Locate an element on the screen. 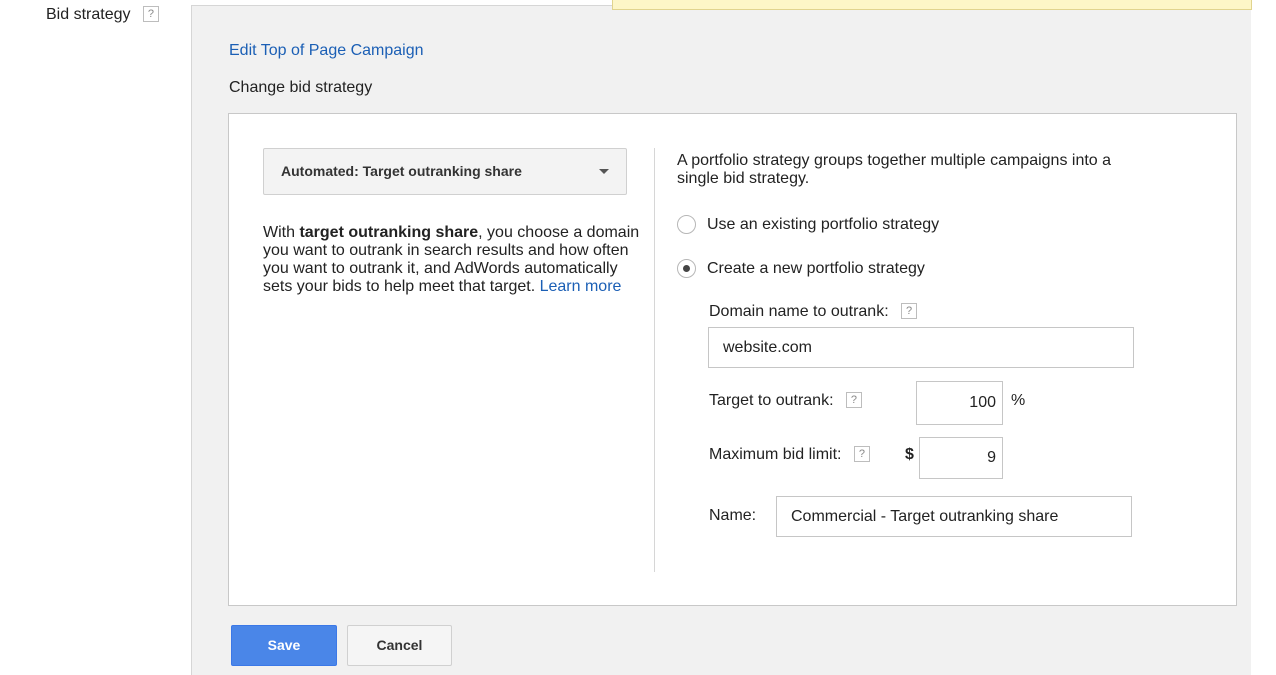 This screenshot has width=1276, height=675. description-bold: target outranking share is located at coordinates (389, 232).